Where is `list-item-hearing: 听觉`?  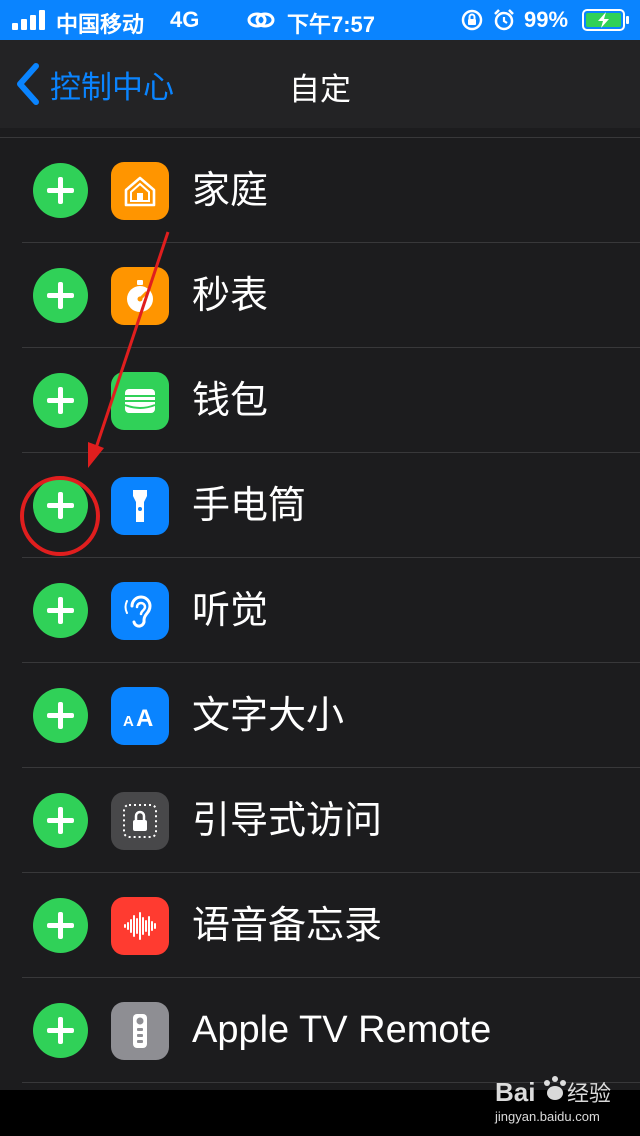 list-item-hearing: 听觉 is located at coordinates (320, 610).